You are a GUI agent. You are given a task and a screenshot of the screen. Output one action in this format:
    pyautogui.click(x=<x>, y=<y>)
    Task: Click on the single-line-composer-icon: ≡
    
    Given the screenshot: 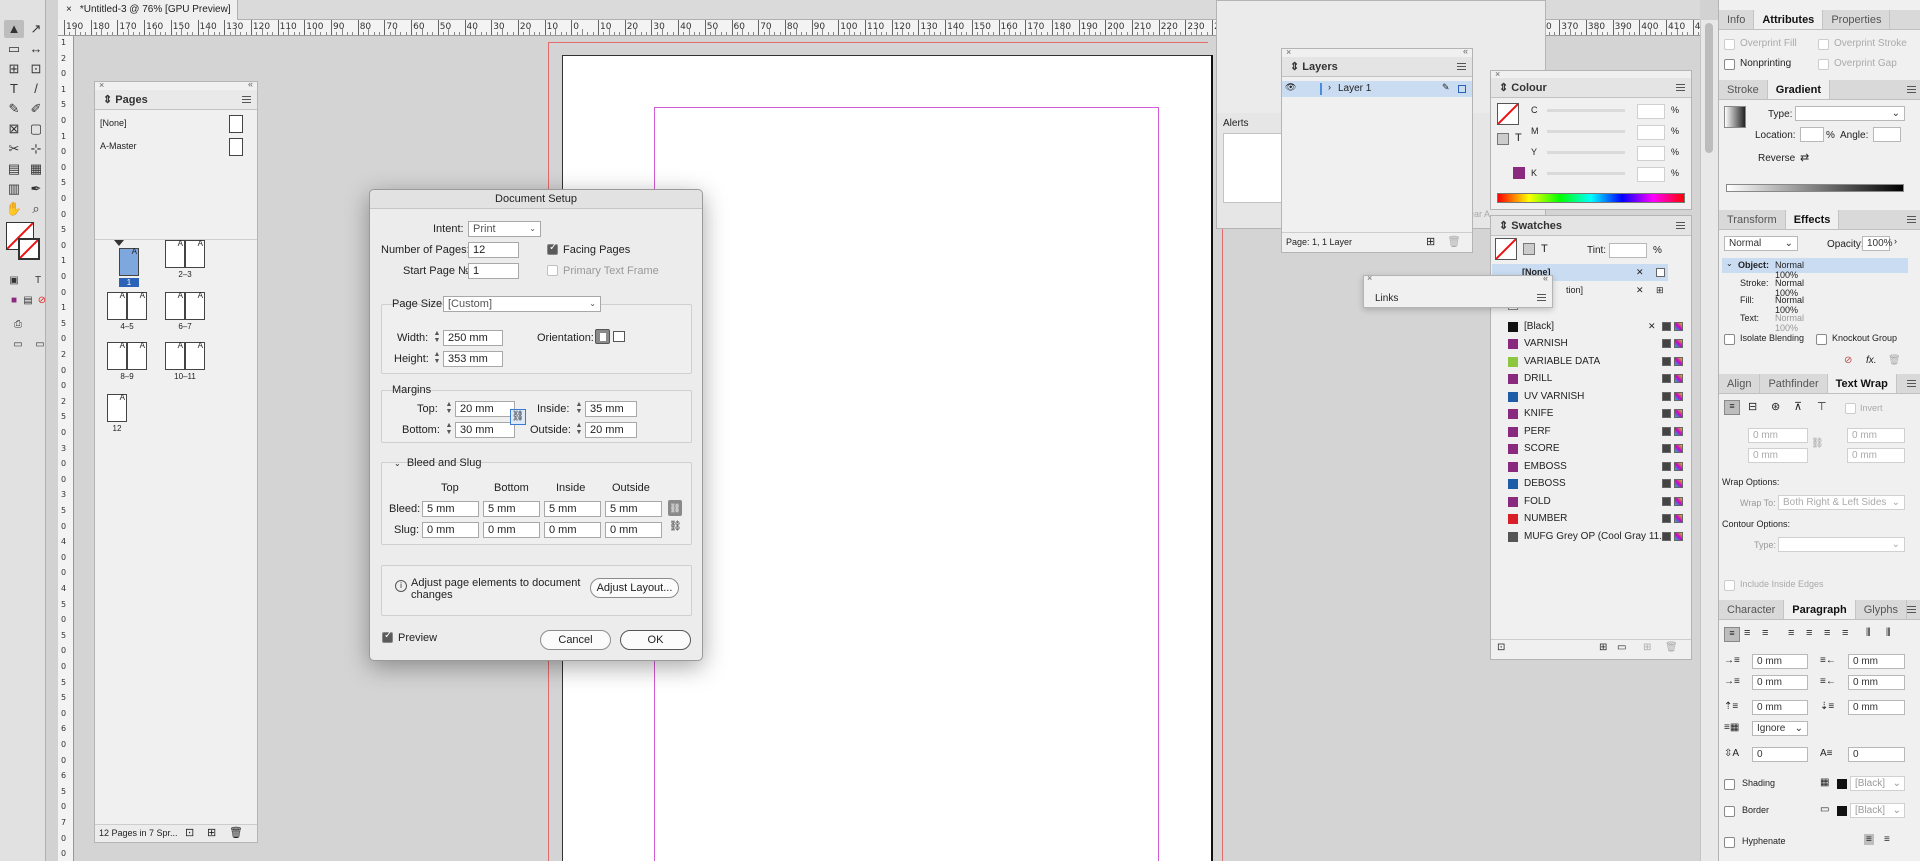 What is the action you would take?
    pyautogui.click(x=1887, y=839)
    